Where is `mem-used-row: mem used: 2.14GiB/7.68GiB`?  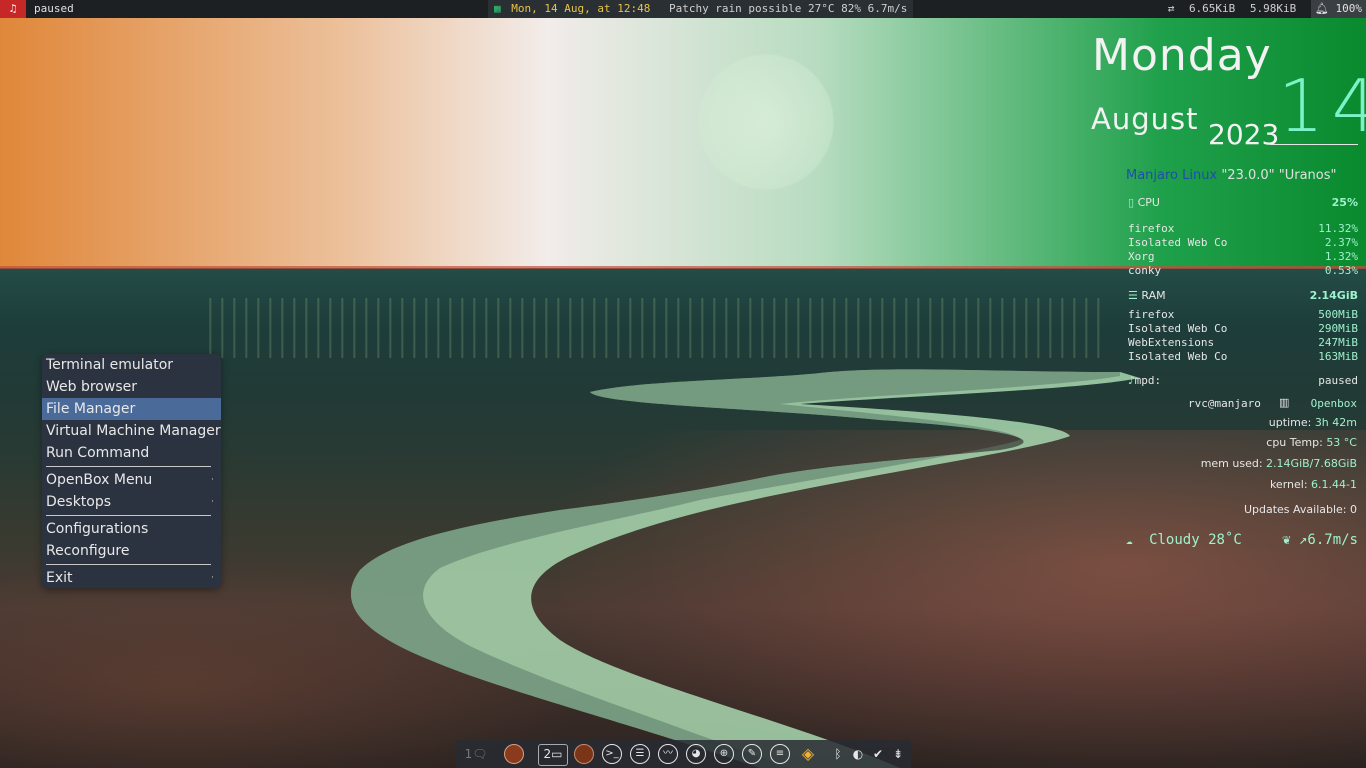
mem-used-row: mem used: 2.14GiB/7.68GiB is located at coordinates (1279, 463).